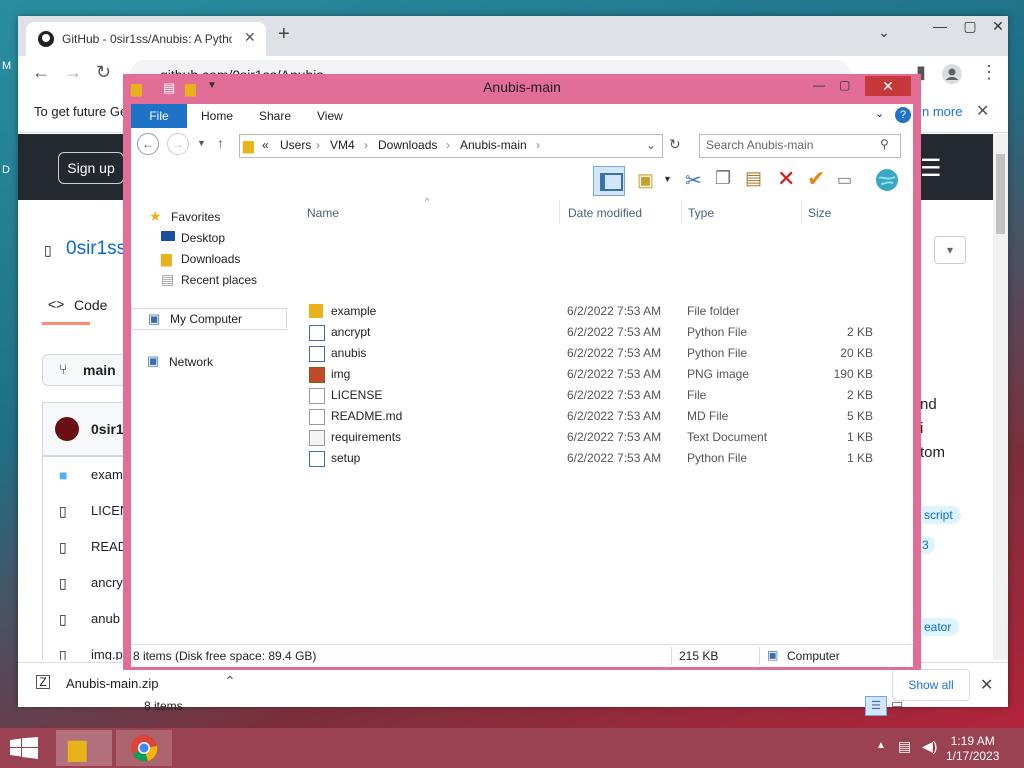 Image resolution: width=1024 pixels, height=768 pixels. What do you see at coordinates (602, 458) in the screenshot?
I see `table-row: setup 6/2/2022 7:53 AM Python File 1 KB` at bounding box center [602, 458].